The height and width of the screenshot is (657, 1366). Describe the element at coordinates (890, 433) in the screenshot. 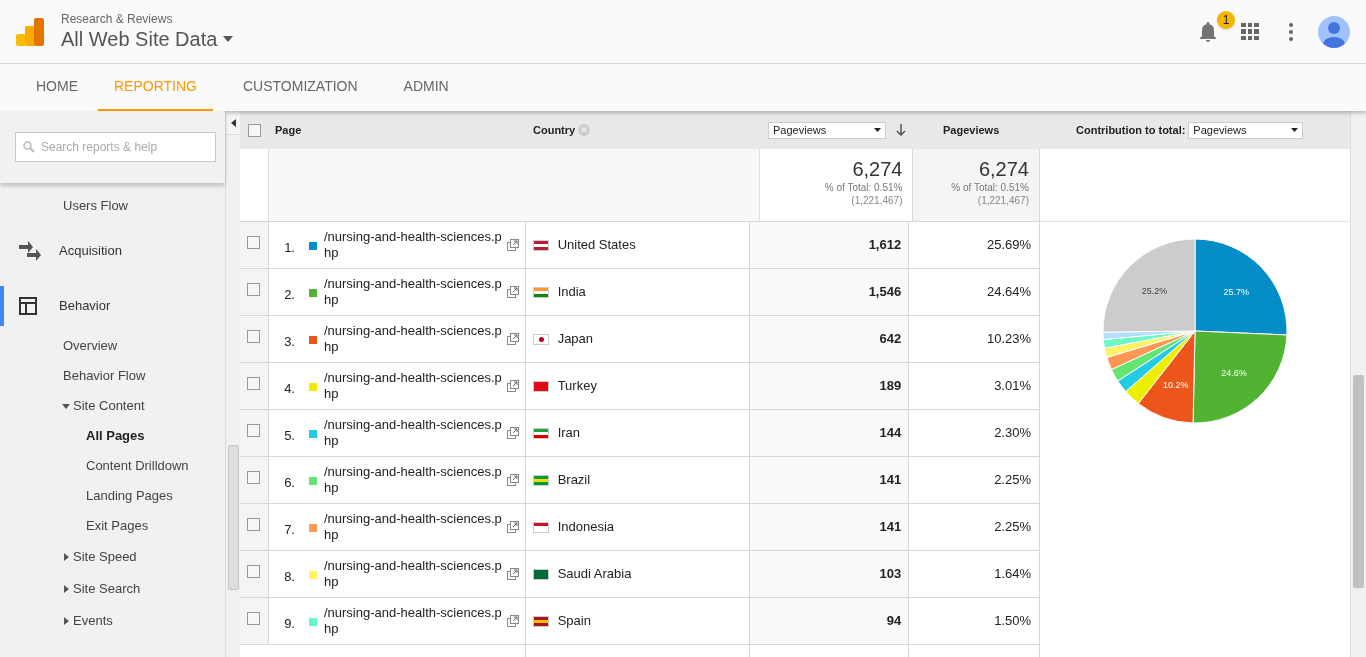

I see `pageviews-value: 144` at that location.